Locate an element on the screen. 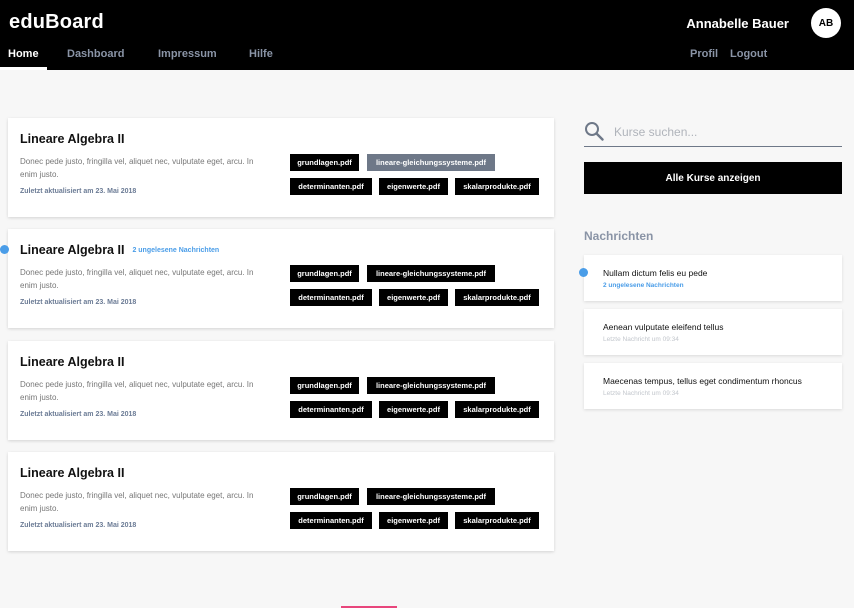  avatar: AB is located at coordinates (826, 23).